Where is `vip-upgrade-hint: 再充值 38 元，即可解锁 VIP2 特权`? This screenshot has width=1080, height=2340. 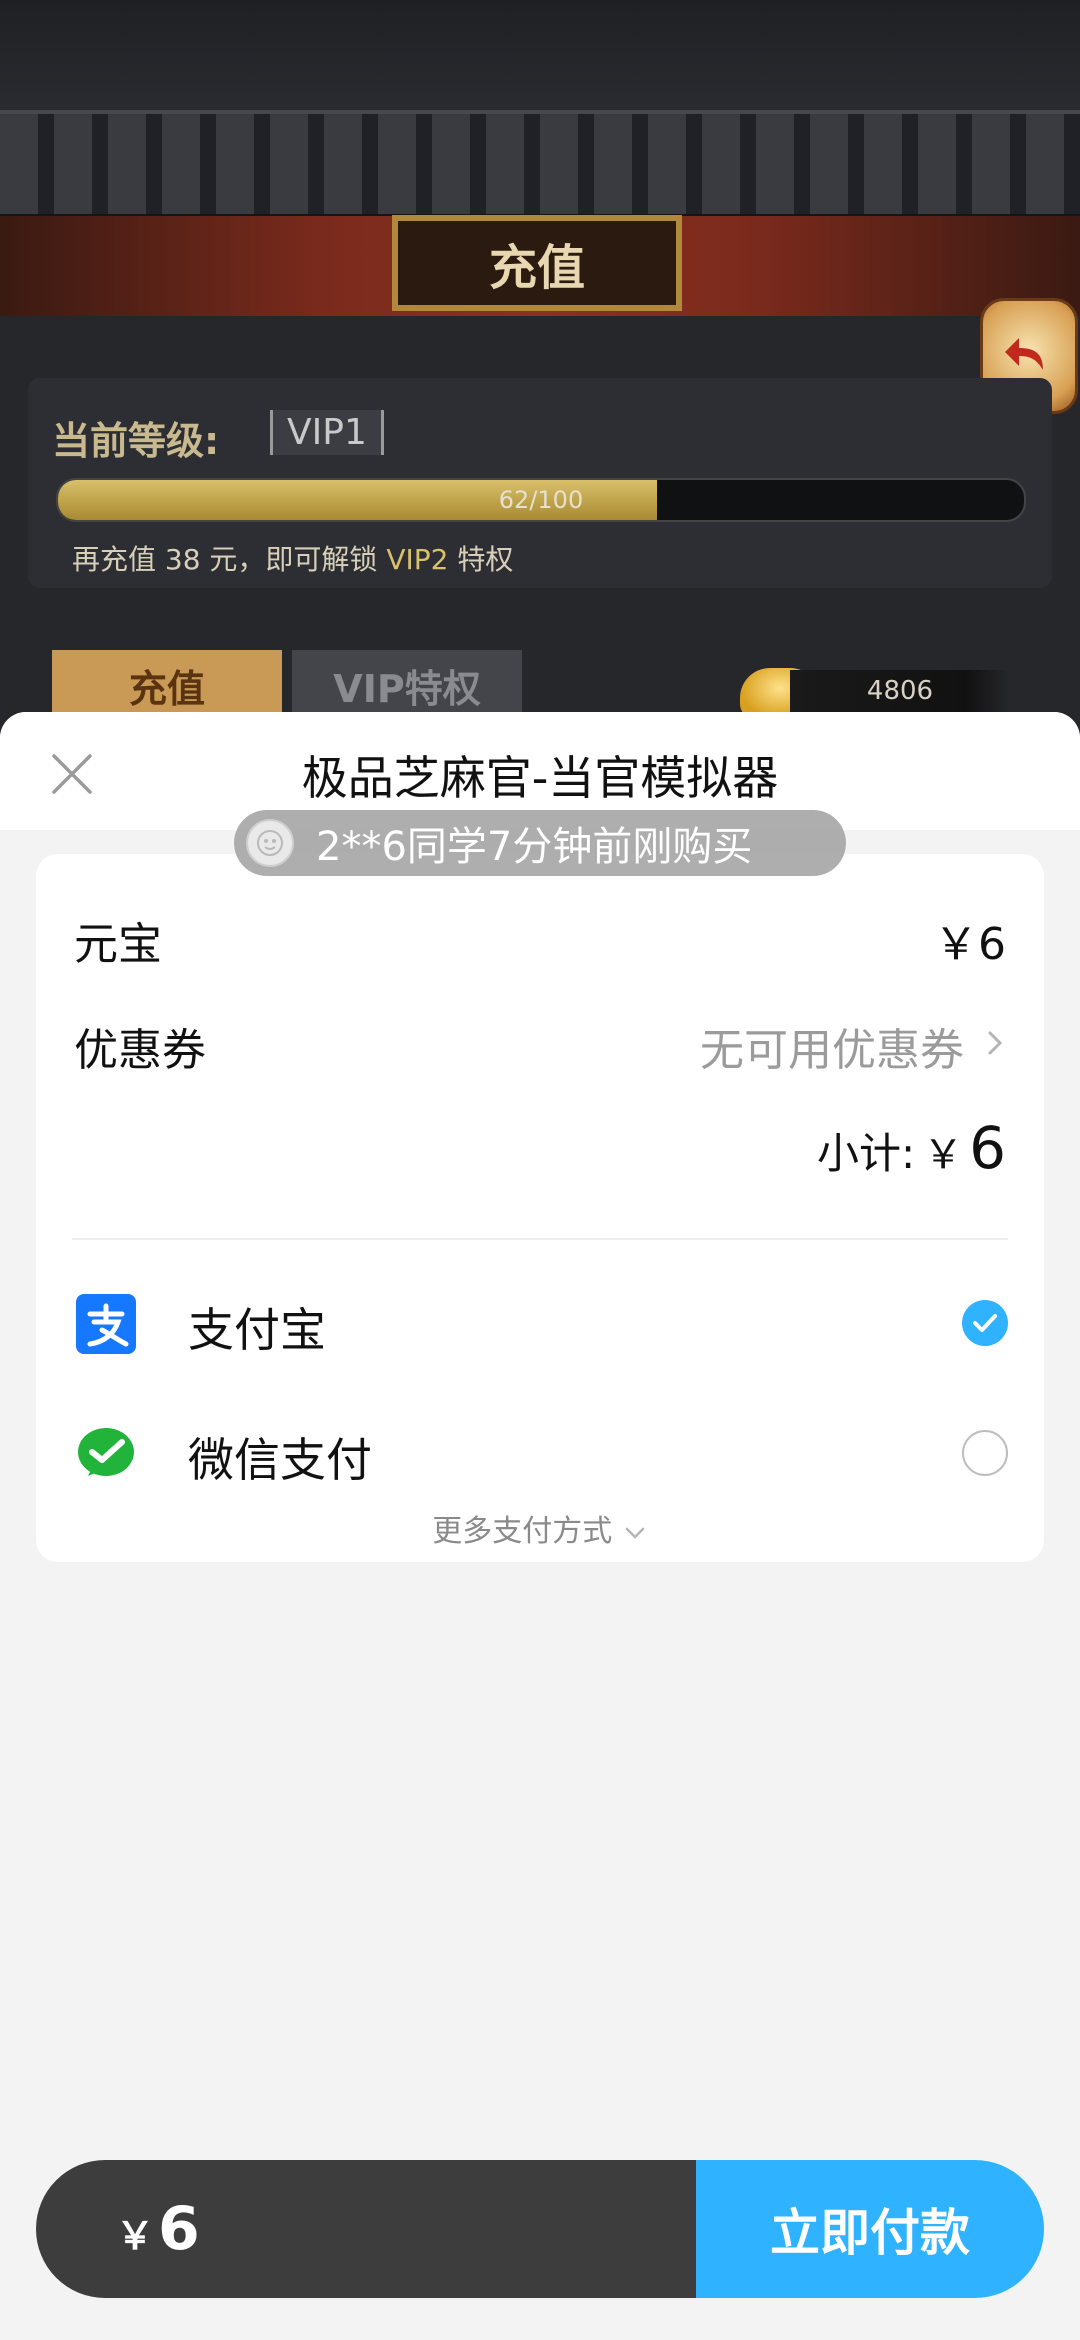 vip-upgrade-hint: 再充值 38 元，即可解锁 VIP2 特权 is located at coordinates (292, 558).